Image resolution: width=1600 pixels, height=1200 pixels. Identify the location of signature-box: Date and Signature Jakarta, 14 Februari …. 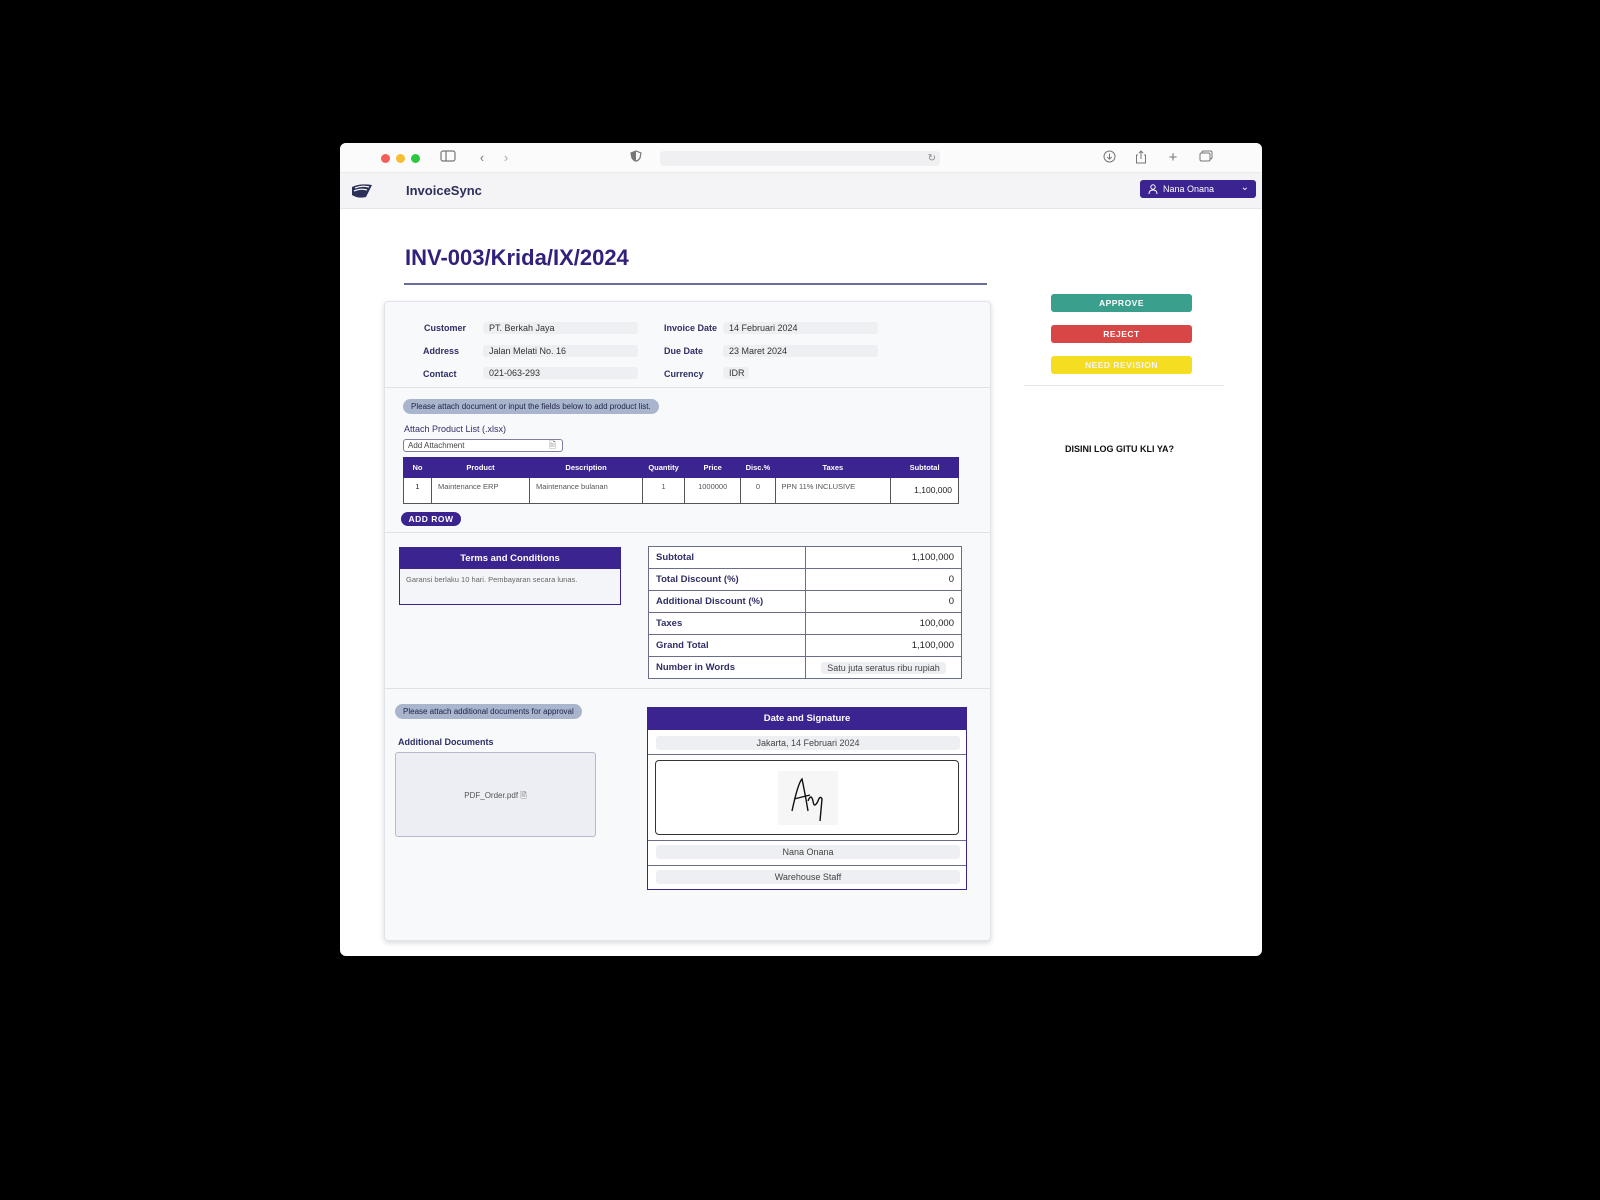
(807, 798).